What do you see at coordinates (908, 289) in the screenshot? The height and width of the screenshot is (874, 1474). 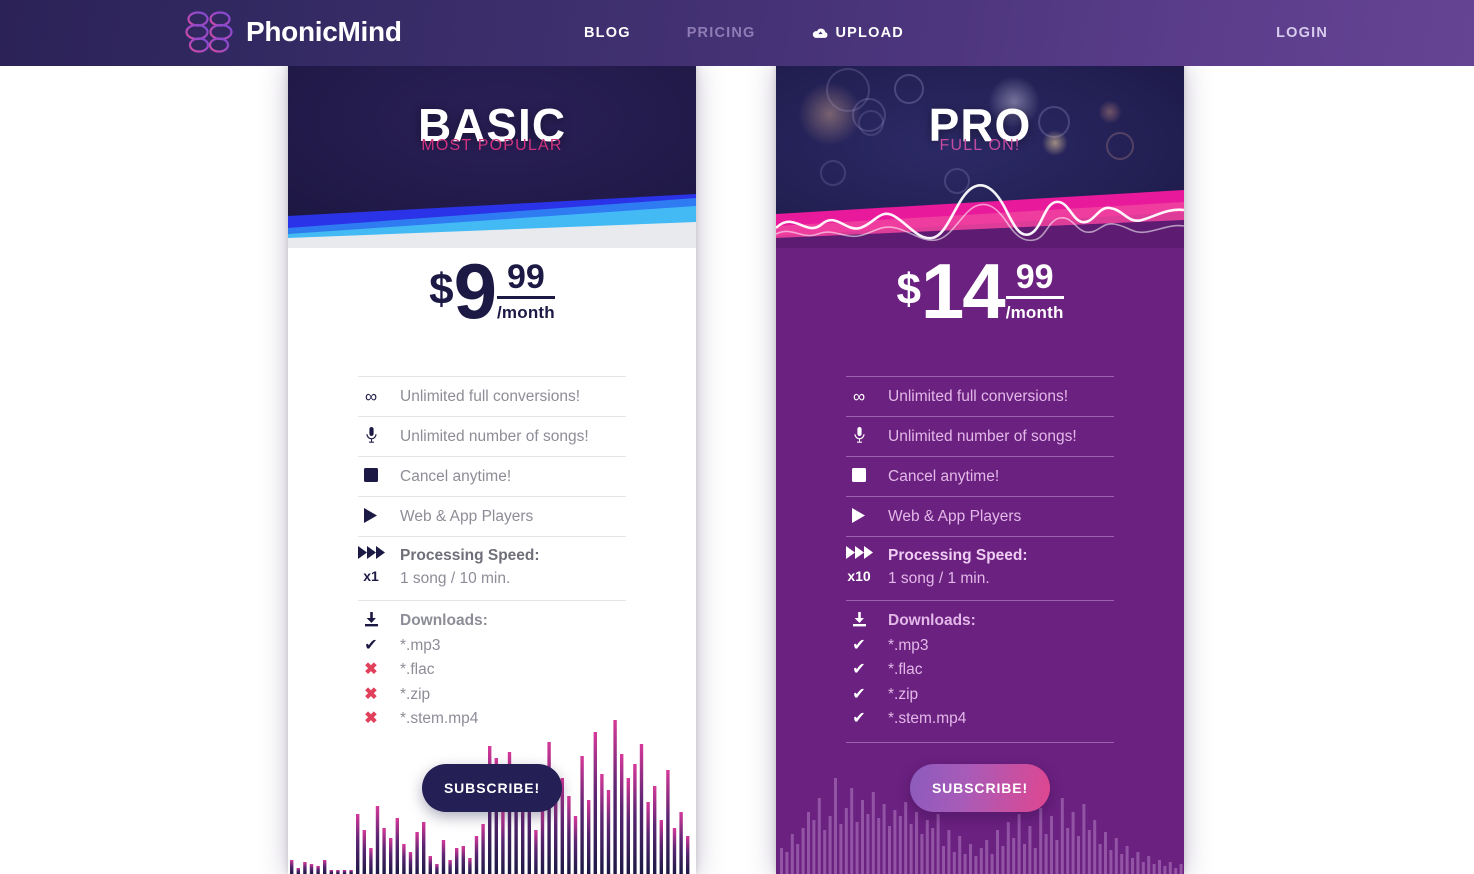 I see `price-currency-pro: $` at bounding box center [908, 289].